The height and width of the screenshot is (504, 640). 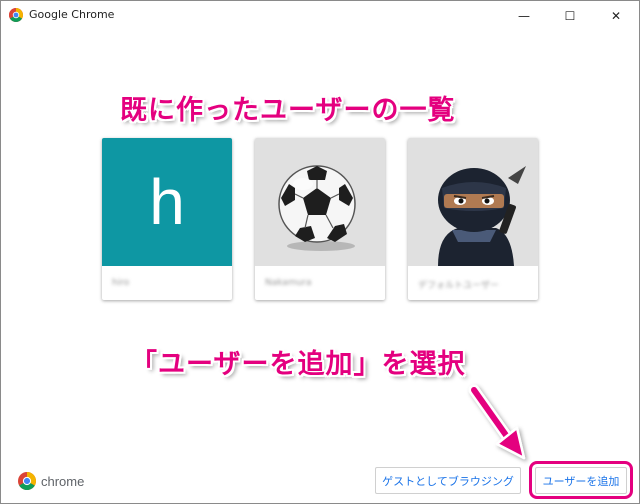 What do you see at coordinates (288, 110) in the screenshot?
I see `annotation-profile-list-label: 既に作ったユーザーの一覧` at bounding box center [288, 110].